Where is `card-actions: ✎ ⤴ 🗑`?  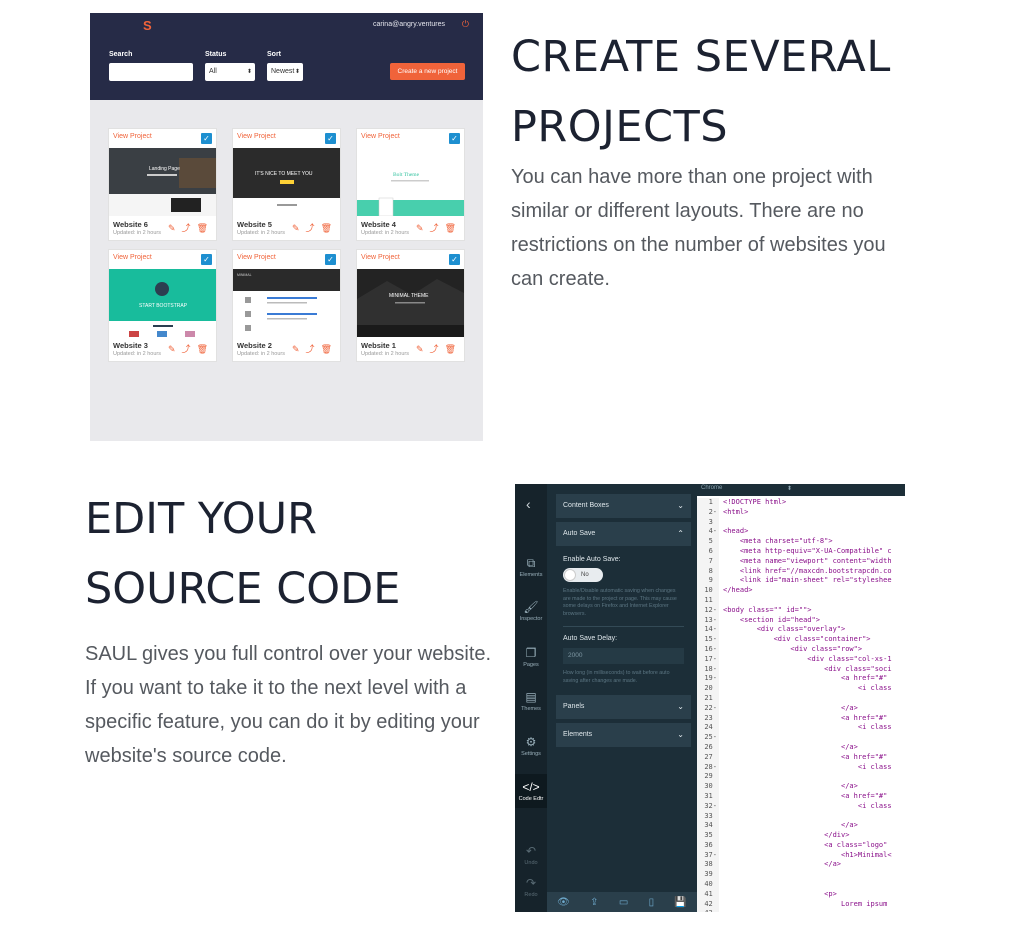
card-actions: ✎ ⤴ 🗑 is located at coordinates (312, 349).